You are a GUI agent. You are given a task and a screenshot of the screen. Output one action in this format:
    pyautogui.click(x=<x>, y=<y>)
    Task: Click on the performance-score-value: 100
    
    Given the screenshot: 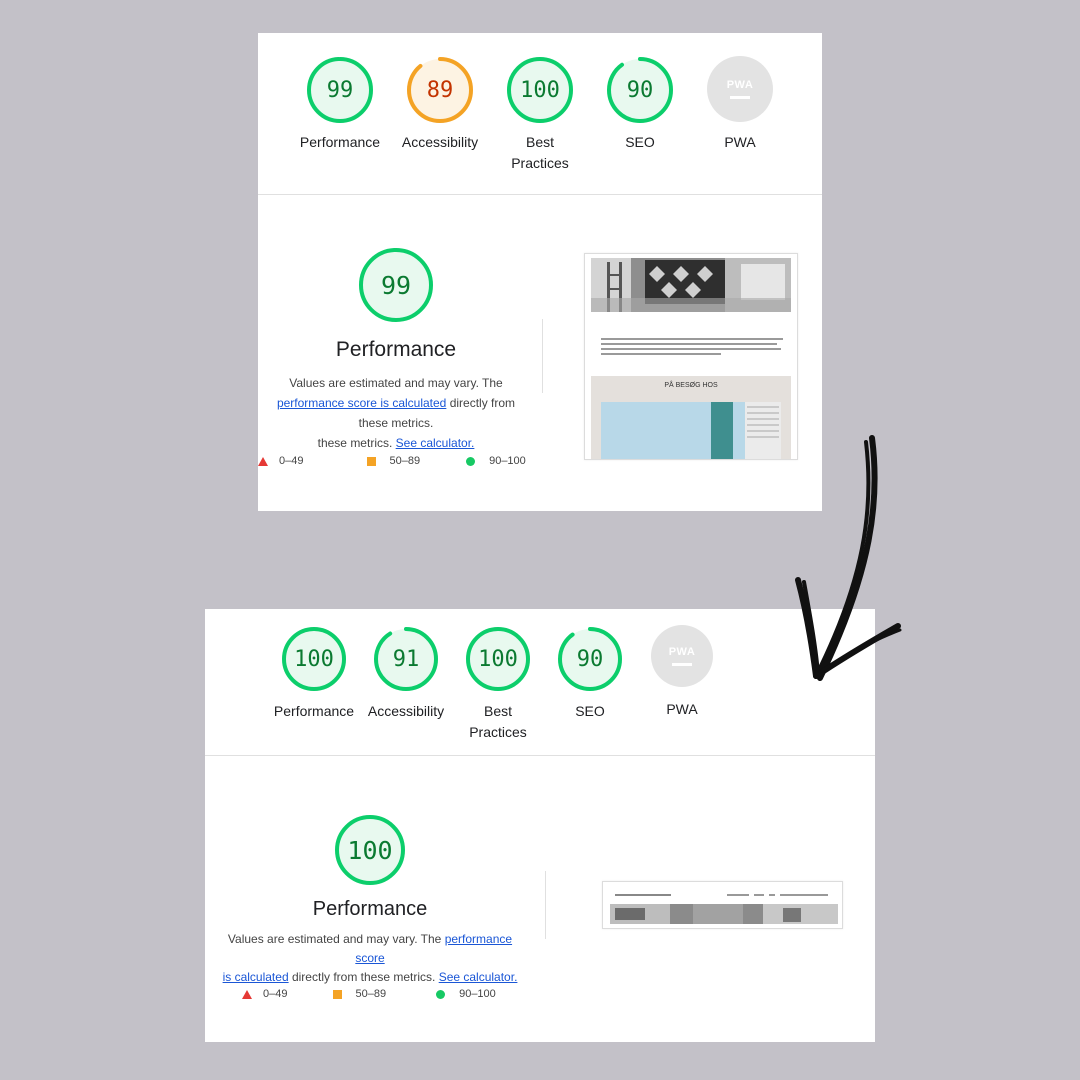 What is the action you would take?
    pyautogui.click(x=370, y=850)
    